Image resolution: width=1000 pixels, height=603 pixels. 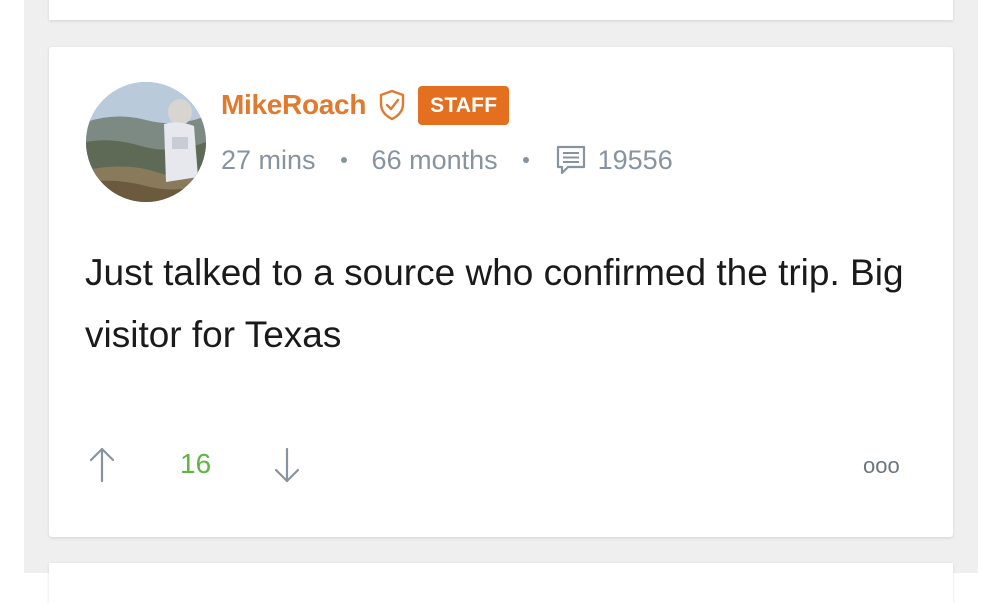 I want to click on arrow-up-icon, so click(x=102, y=465).